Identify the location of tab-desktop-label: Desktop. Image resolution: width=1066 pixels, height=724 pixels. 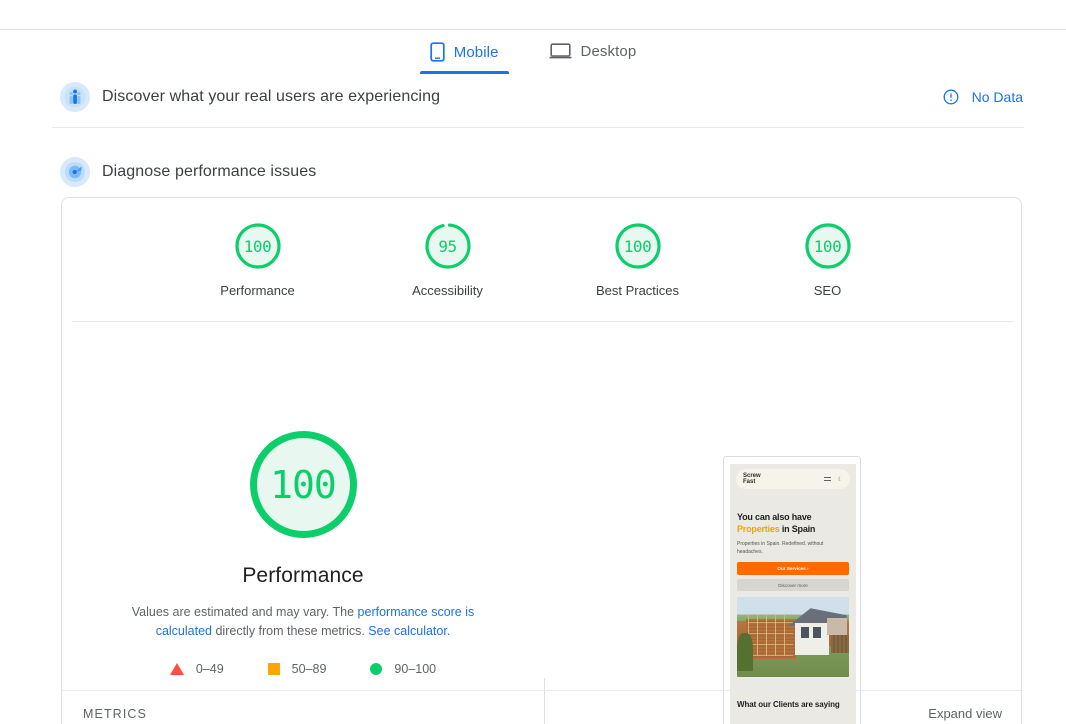
(608, 51).